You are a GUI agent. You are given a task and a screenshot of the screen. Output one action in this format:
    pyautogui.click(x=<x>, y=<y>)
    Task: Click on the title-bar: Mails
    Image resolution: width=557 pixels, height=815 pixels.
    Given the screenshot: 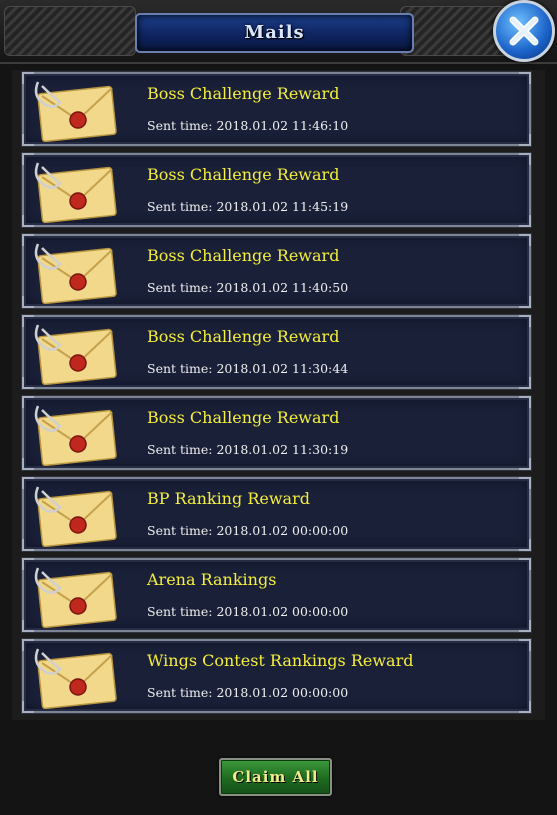 What is the action you would take?
    pyautogui.click(x=274, y=33)
    